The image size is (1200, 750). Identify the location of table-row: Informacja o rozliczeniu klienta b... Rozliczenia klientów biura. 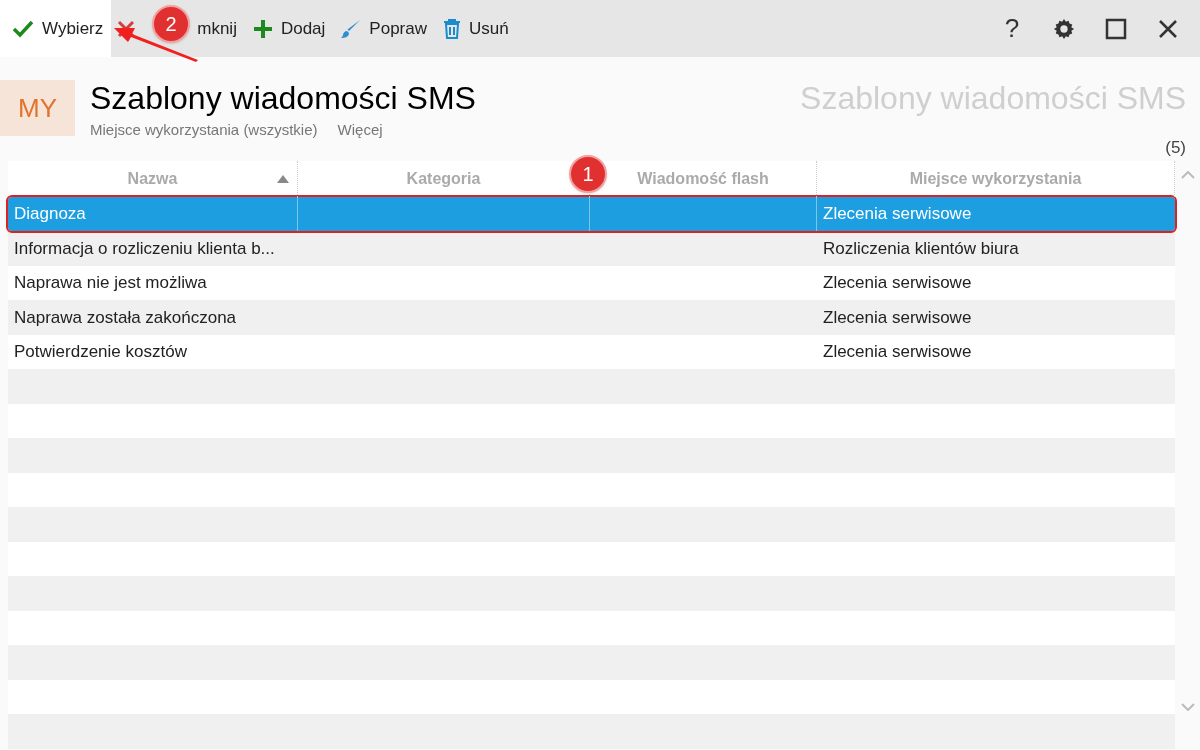
(591, 248).